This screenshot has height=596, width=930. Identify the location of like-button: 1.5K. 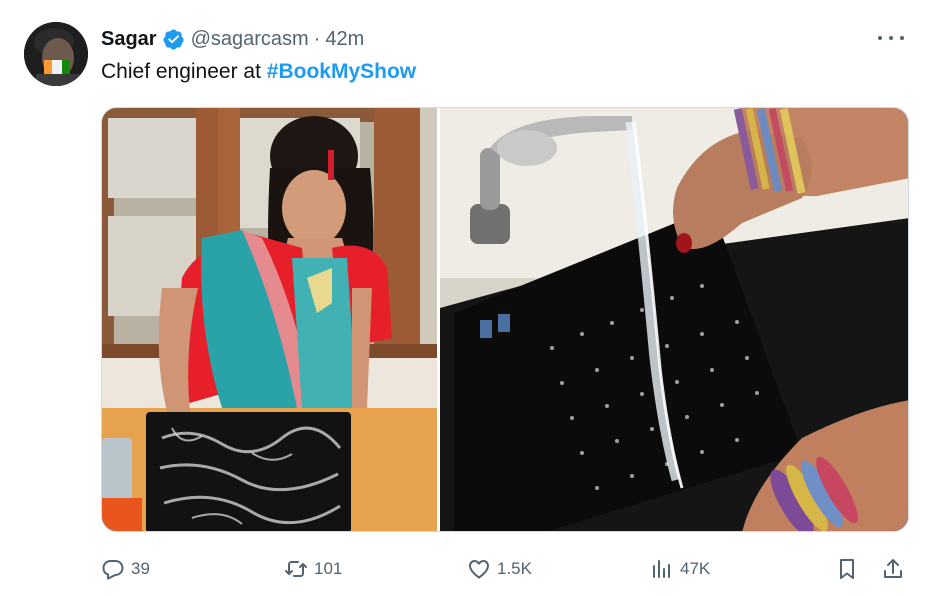
(499, 569).